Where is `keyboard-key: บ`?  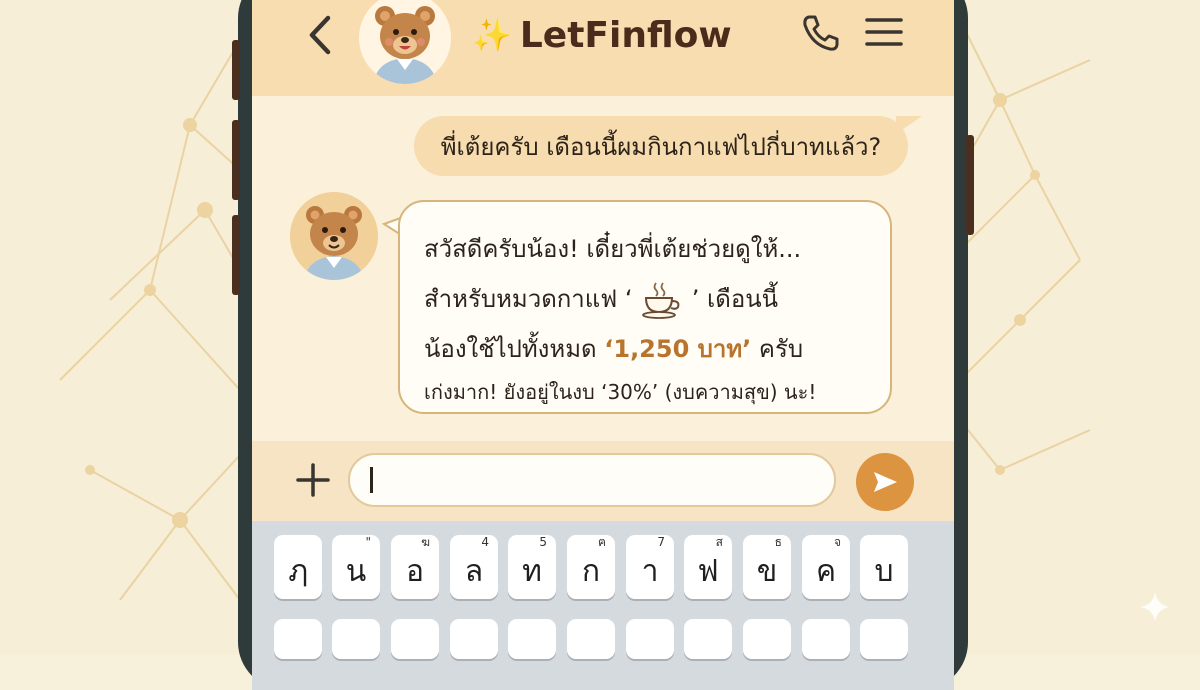
keyboard-key: บ is located at coordinates (884, 567).